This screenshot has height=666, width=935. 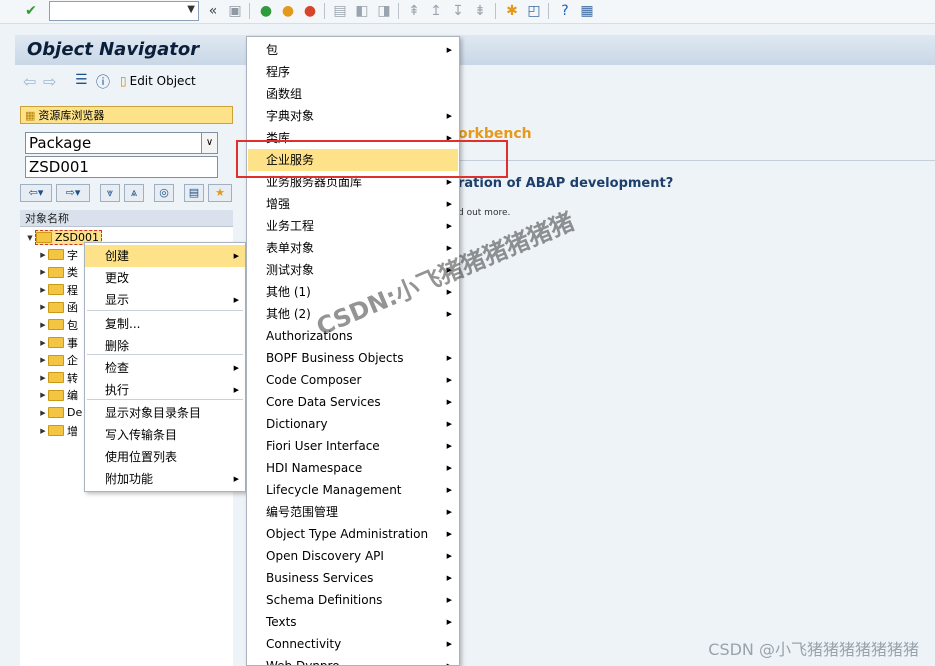 What do you see at coordinates (124, 11) in the screenshot?
I see `command-field: ▼` at bounding box center [124, 11].